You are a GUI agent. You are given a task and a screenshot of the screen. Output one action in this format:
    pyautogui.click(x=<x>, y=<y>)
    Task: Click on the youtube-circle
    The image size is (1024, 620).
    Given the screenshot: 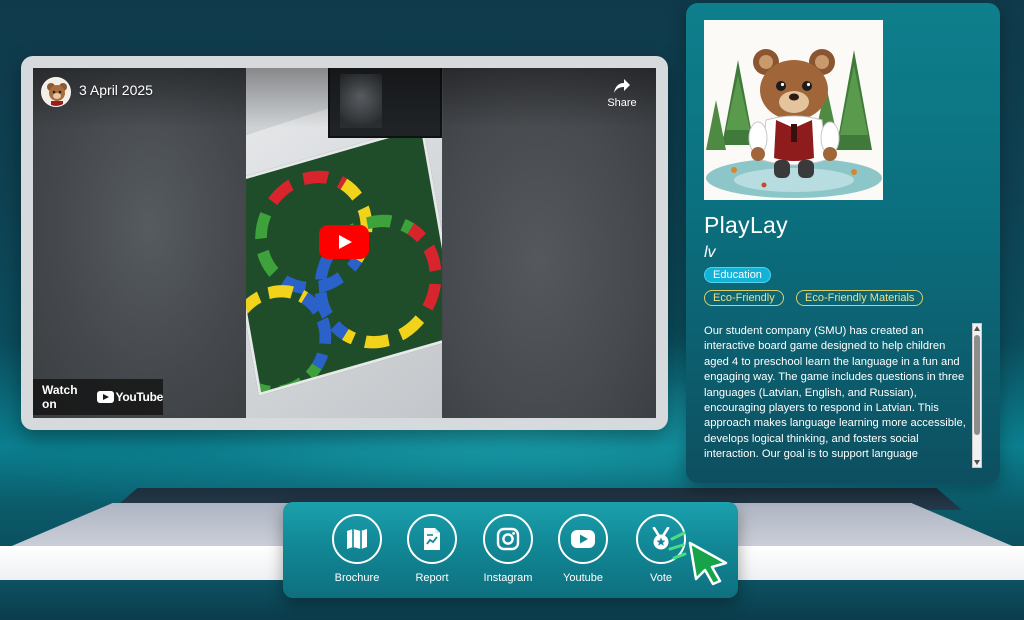 What is the action you would take?
    pyautogui.click(x=583, y=539)
    